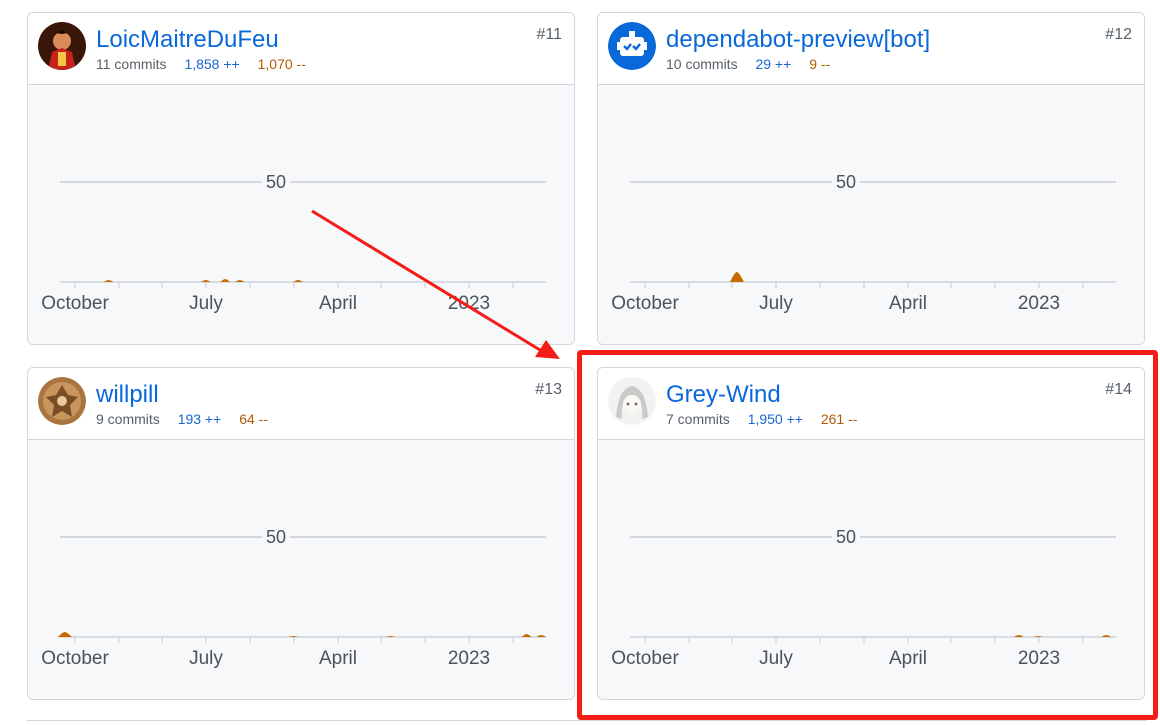 The width and height of the screenshot is (1160, 725). I want to click on commit-count: 9 commits, so click(128, 419).